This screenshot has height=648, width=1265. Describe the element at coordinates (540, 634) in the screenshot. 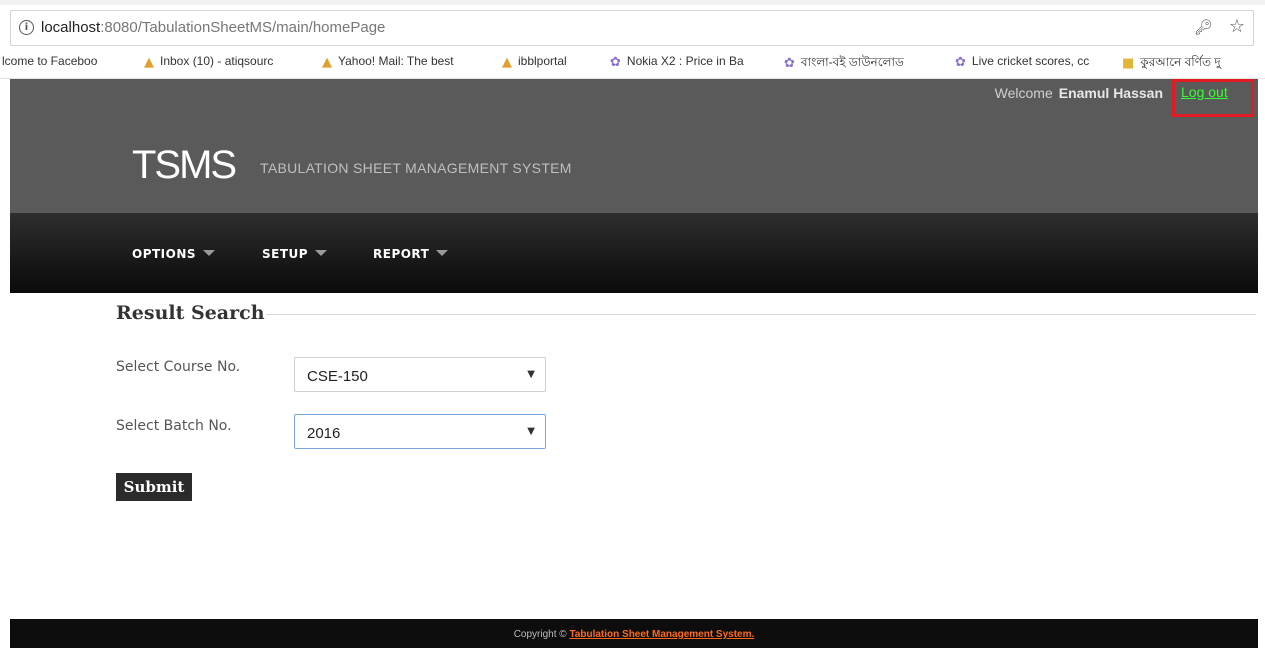

I see `copyright-text: Copyright ©` at that location.